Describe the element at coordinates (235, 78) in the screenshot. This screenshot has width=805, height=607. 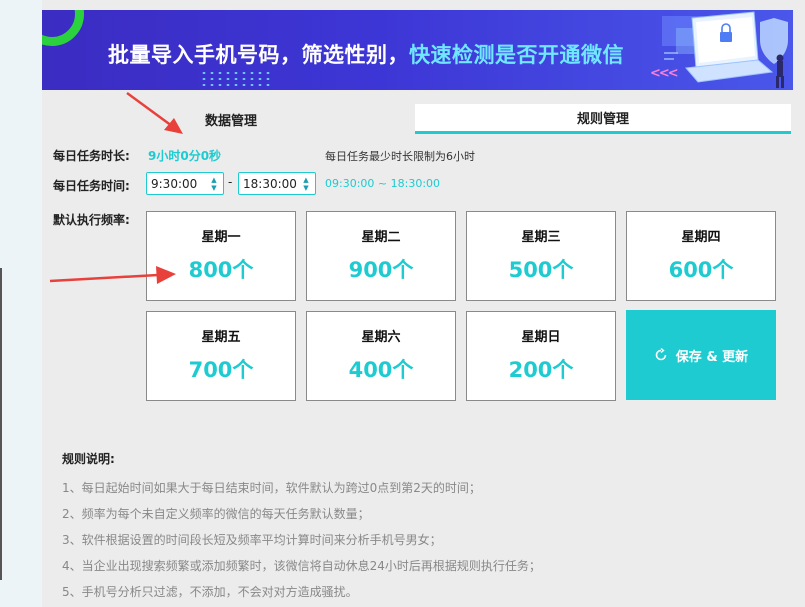
I see `banner-dots-decoration` at that location.